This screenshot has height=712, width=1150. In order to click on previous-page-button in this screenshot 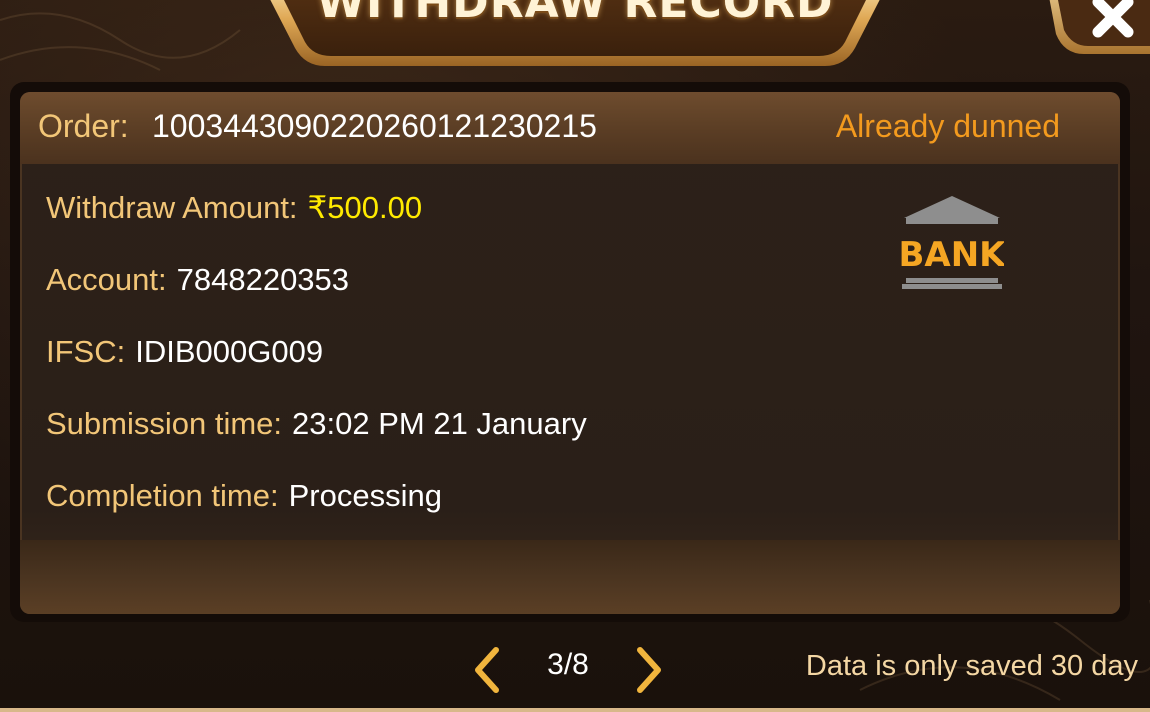, I will do `click(487, 670)`.